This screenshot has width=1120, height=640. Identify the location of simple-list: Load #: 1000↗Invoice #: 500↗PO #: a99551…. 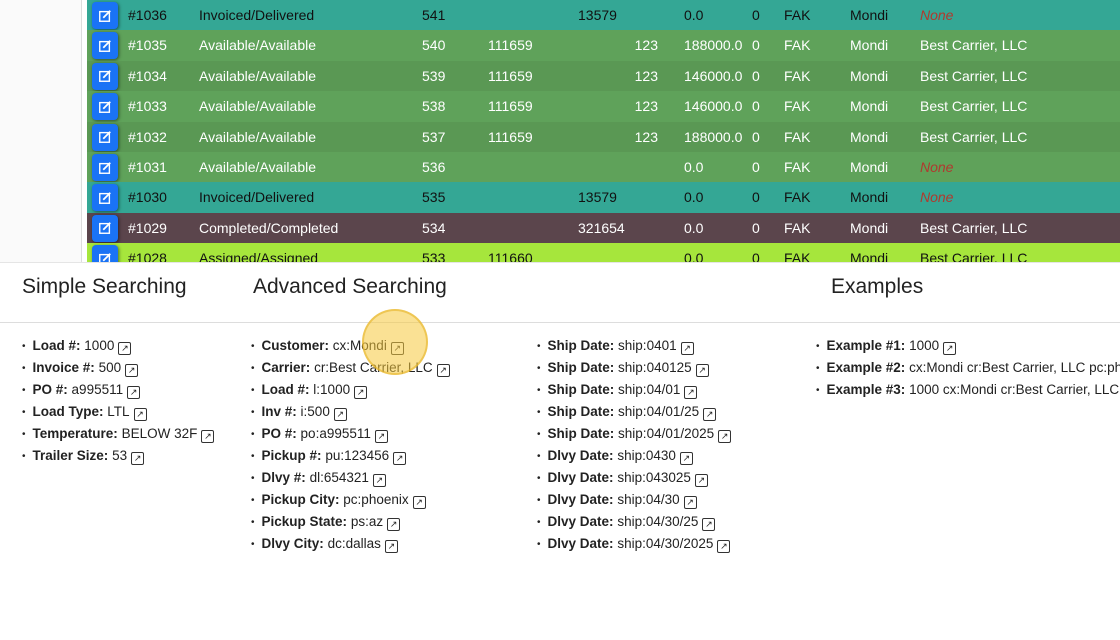
(118, 401).